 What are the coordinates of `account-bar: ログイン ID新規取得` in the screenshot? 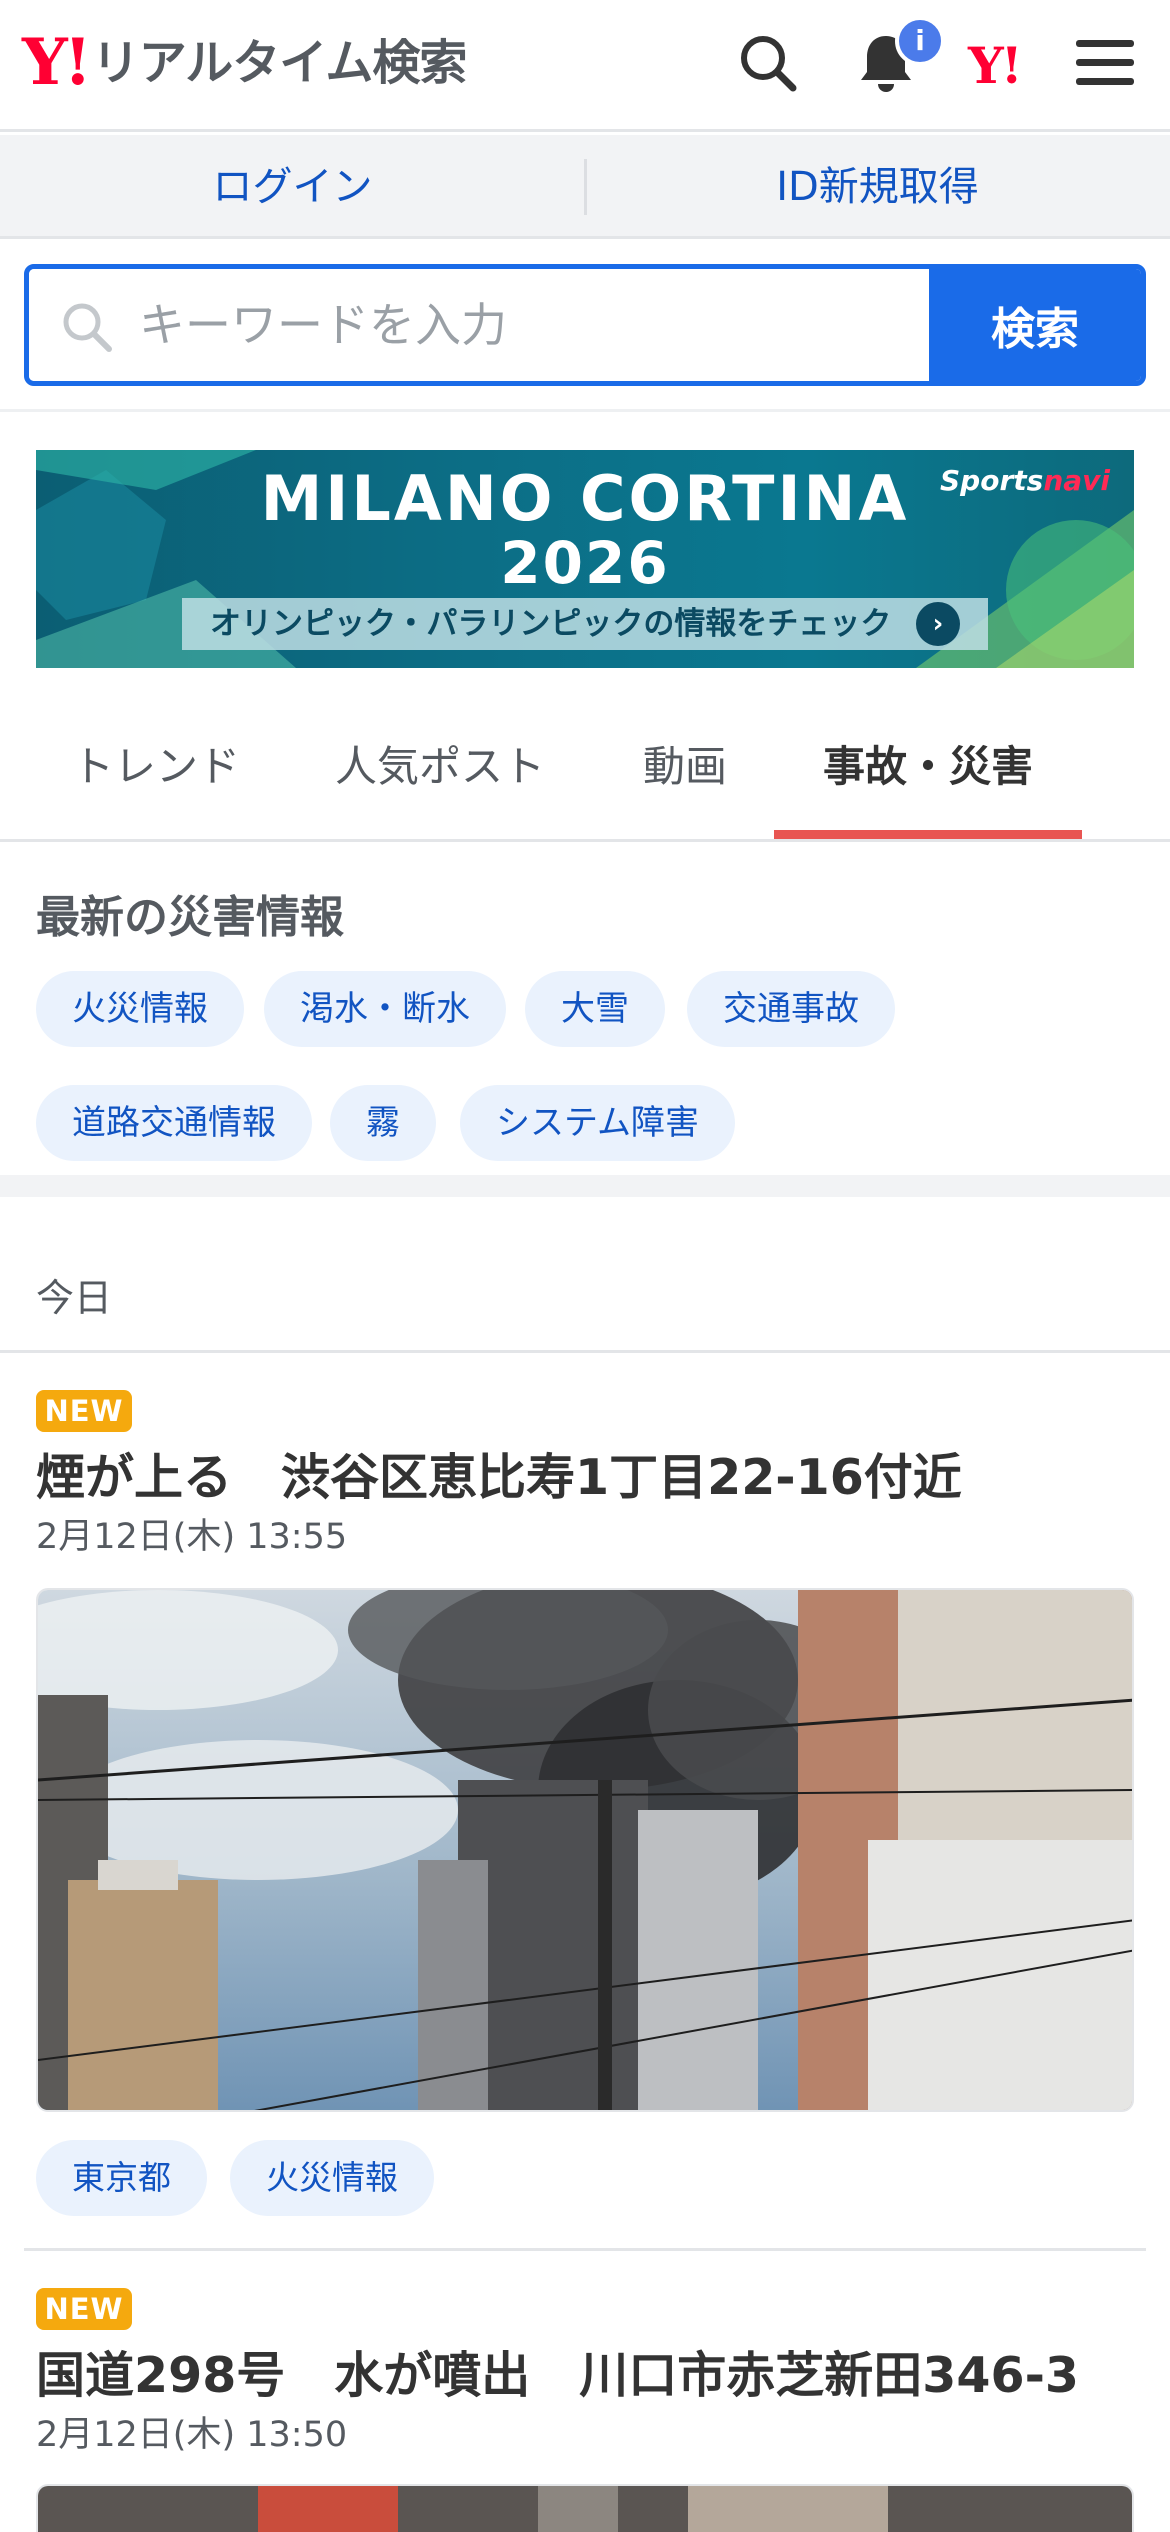 It's located at (585, 187).